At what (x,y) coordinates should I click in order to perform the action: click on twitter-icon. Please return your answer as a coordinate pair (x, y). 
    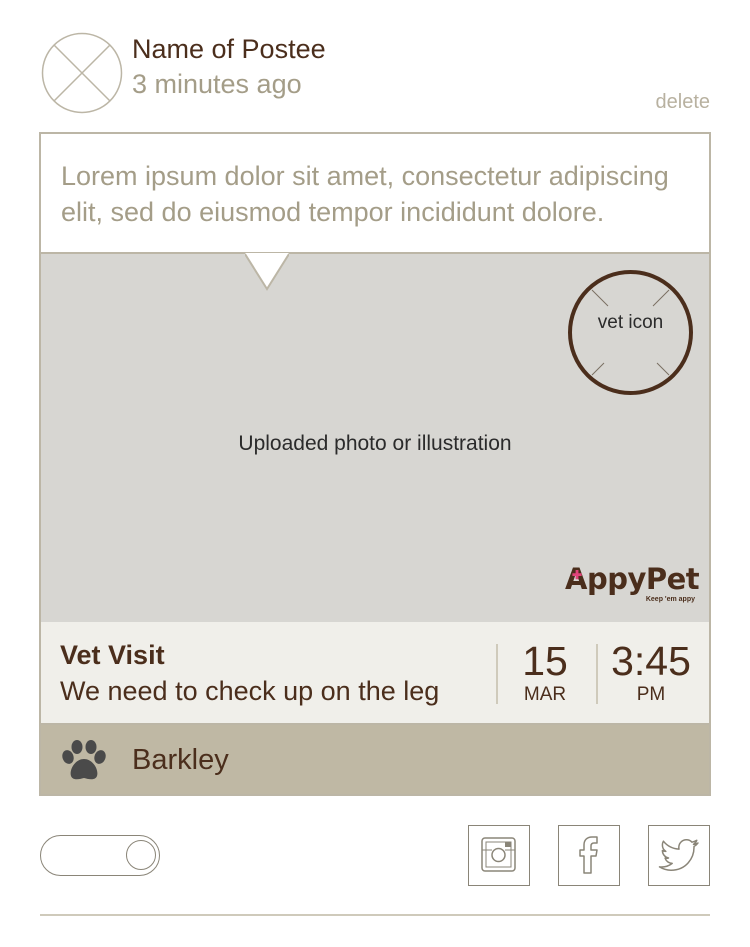
    Looking at the image, I should click on (678, 855).